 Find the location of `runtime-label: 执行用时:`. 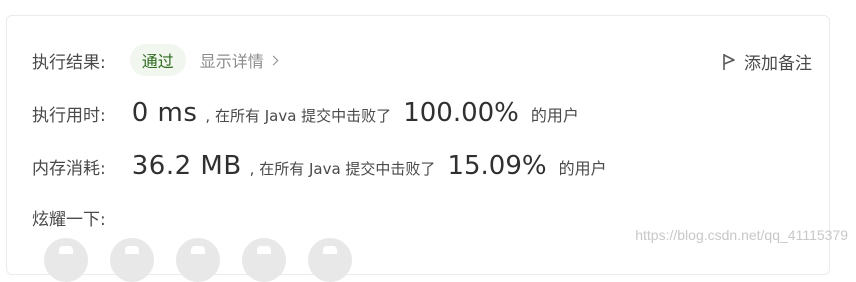

runtime-label: 执行用时: is located at coordinates (69, 116).